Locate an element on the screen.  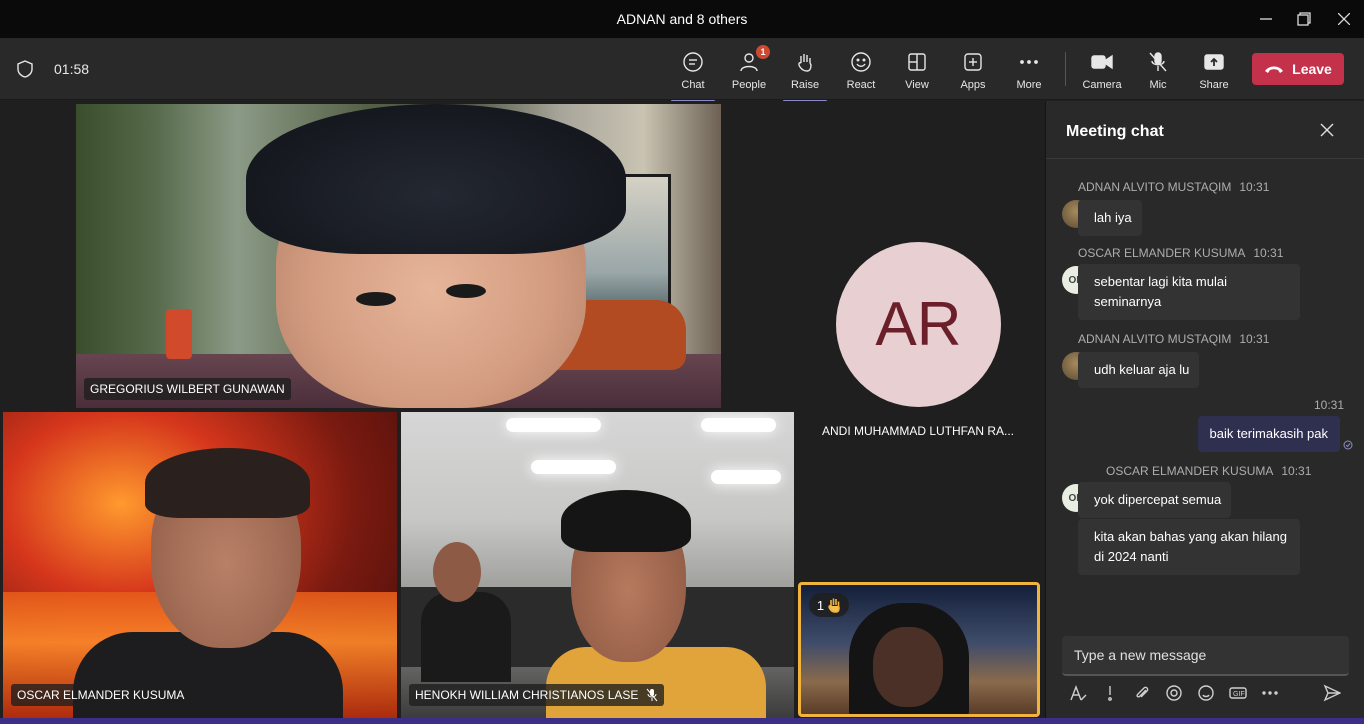
people-button: 1 People is located at coordinates (749, 70).